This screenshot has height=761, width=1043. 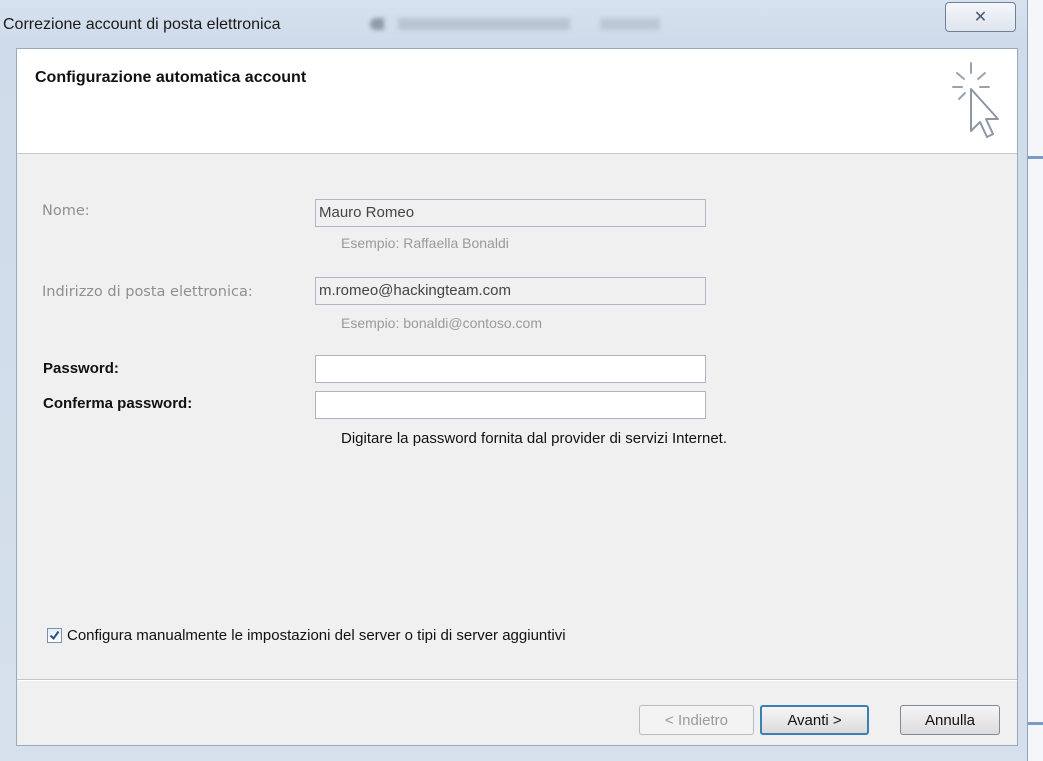 What do you see at coordinates (570, 24) in the screenshot?
I see `blurred-background-text` at bounding box center [570, 24].